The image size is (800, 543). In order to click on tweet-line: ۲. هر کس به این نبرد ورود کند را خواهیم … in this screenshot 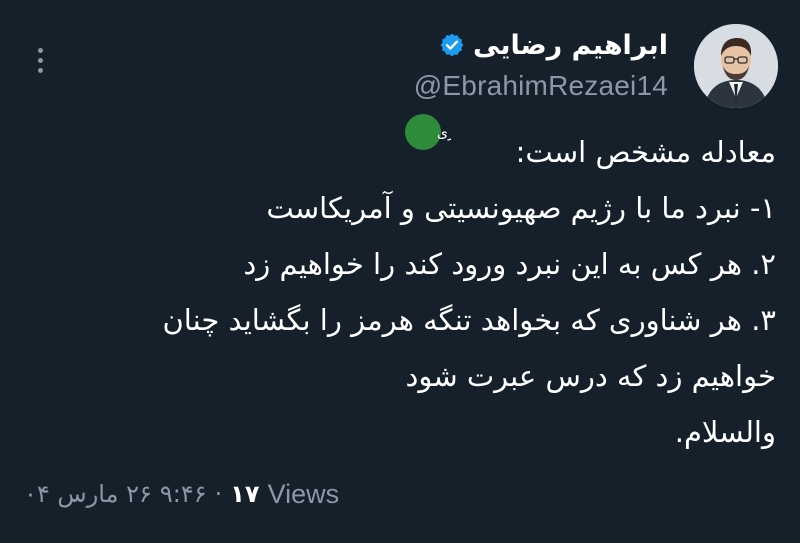, I will do `click(509, 264)`.